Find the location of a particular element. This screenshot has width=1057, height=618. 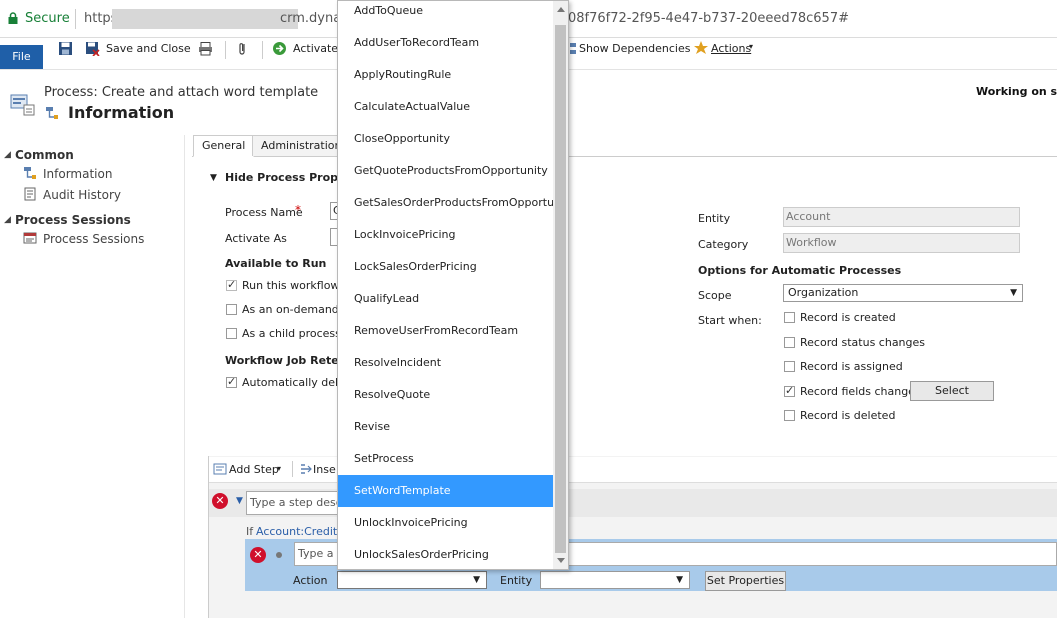

action-option: ResolveIncident is located at coordinates (445, 363).